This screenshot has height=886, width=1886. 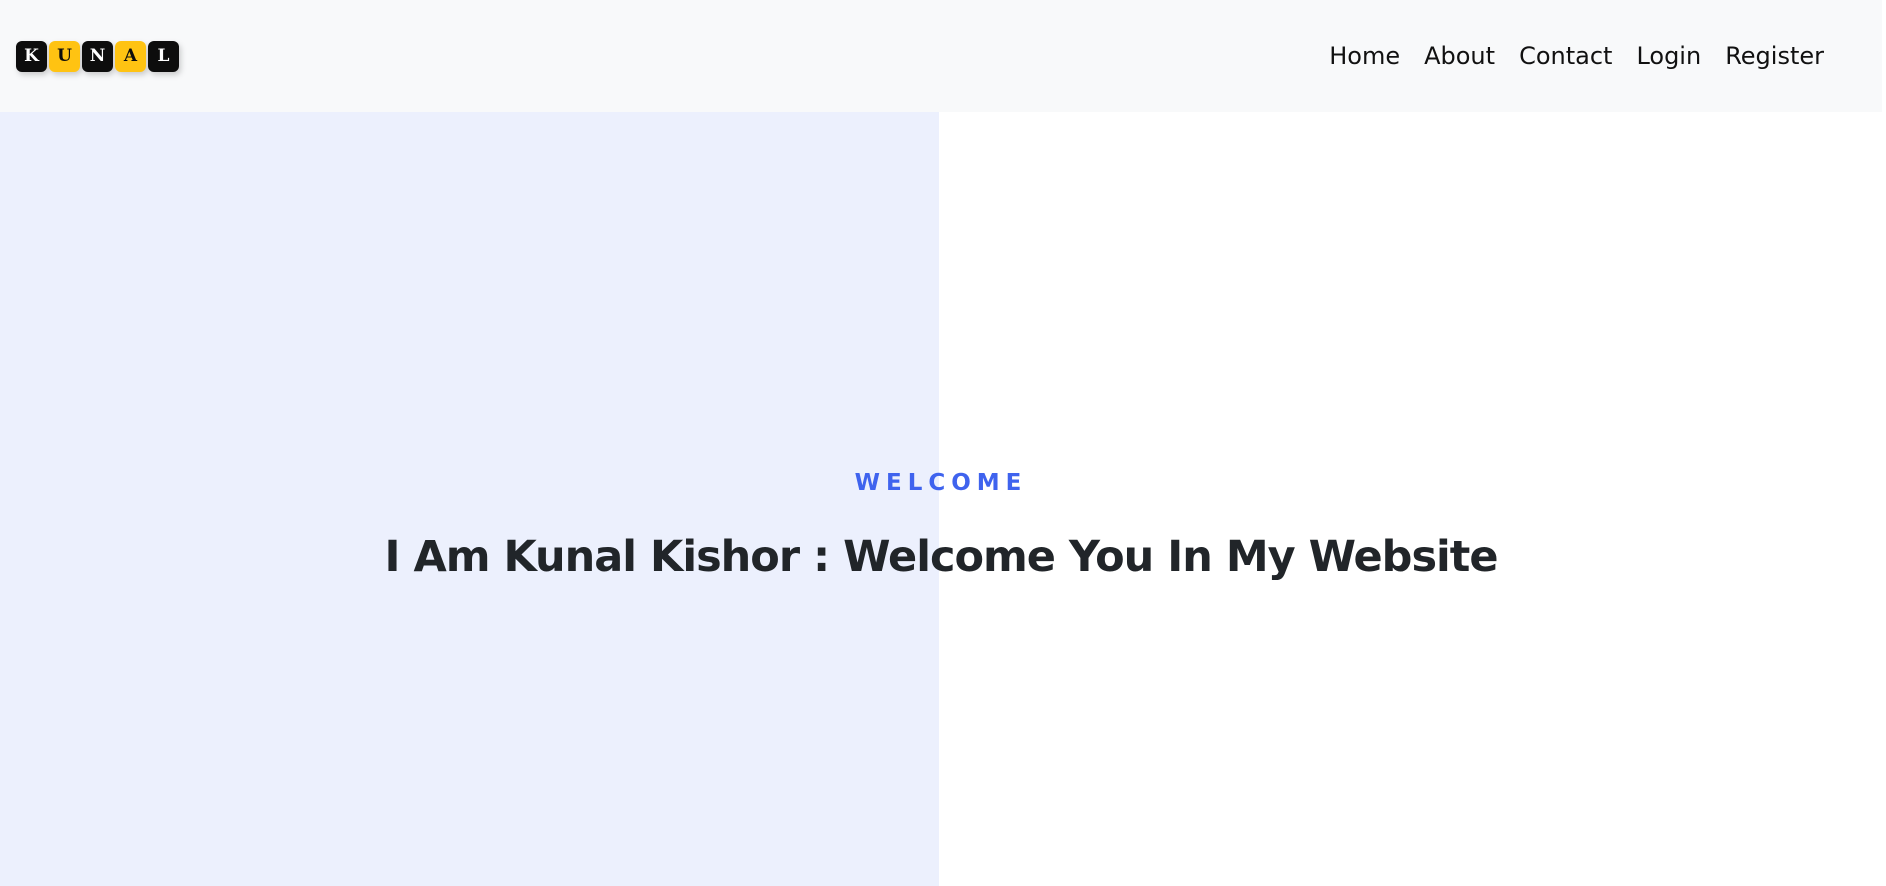 What do you see at coordinates (31, 56) in the screenshot?
I see `logo-tile-k: K` at bounding box center [31, 56].